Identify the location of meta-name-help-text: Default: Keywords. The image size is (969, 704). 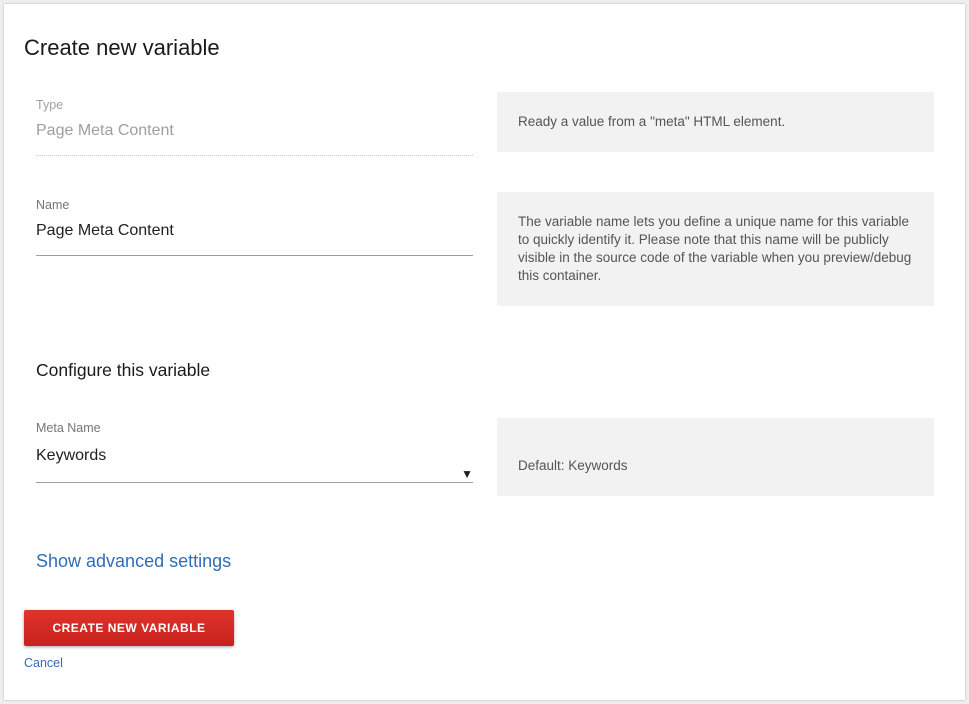
(573, 465).